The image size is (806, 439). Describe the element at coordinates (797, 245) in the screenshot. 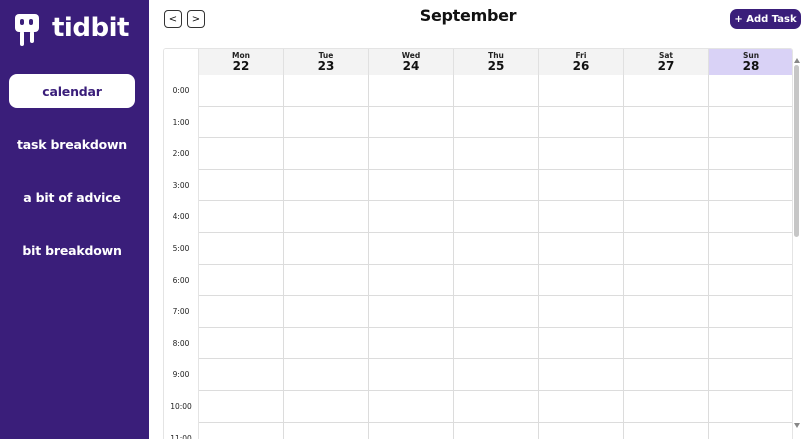

I see `calendar-scrollbar` at that location.